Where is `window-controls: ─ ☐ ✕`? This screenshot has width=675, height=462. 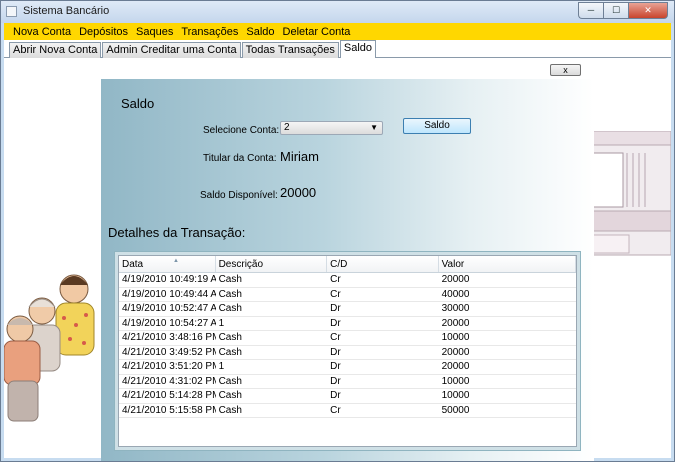 window-controls: ─ ☐ ✕ is located at coordinates (623, 10).